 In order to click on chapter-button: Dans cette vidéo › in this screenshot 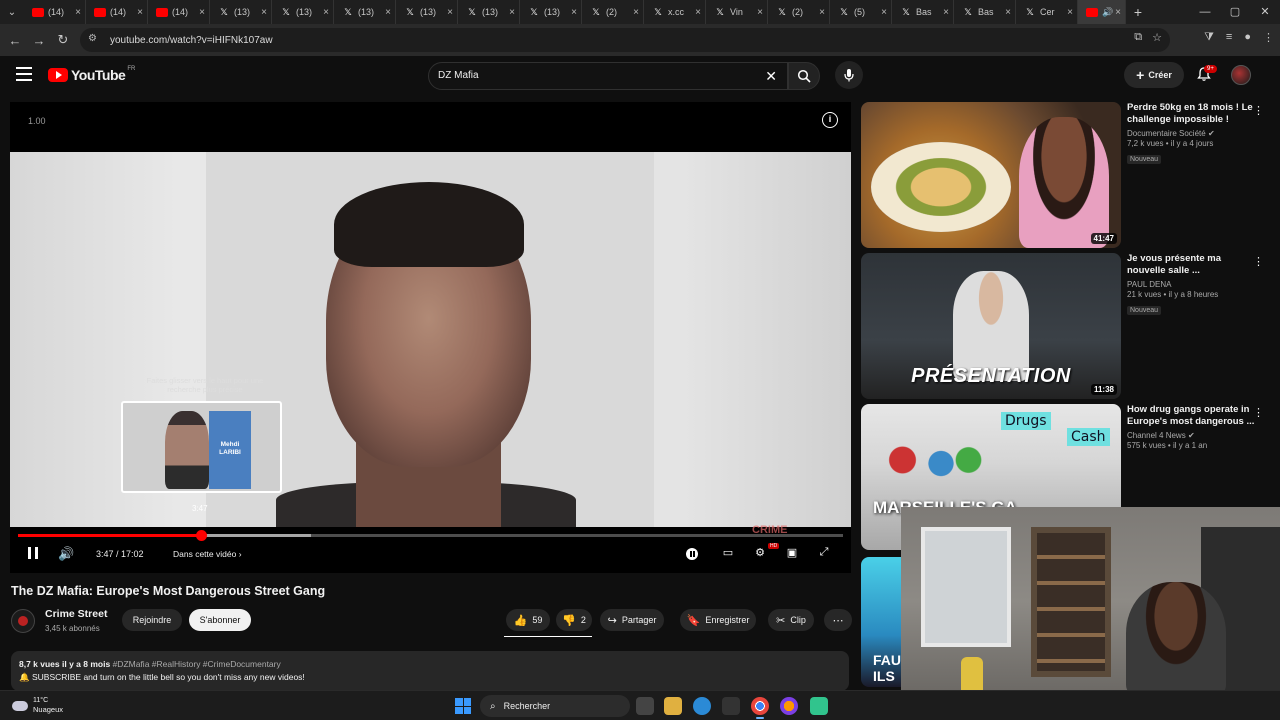, I will do `click(207, 554)`.